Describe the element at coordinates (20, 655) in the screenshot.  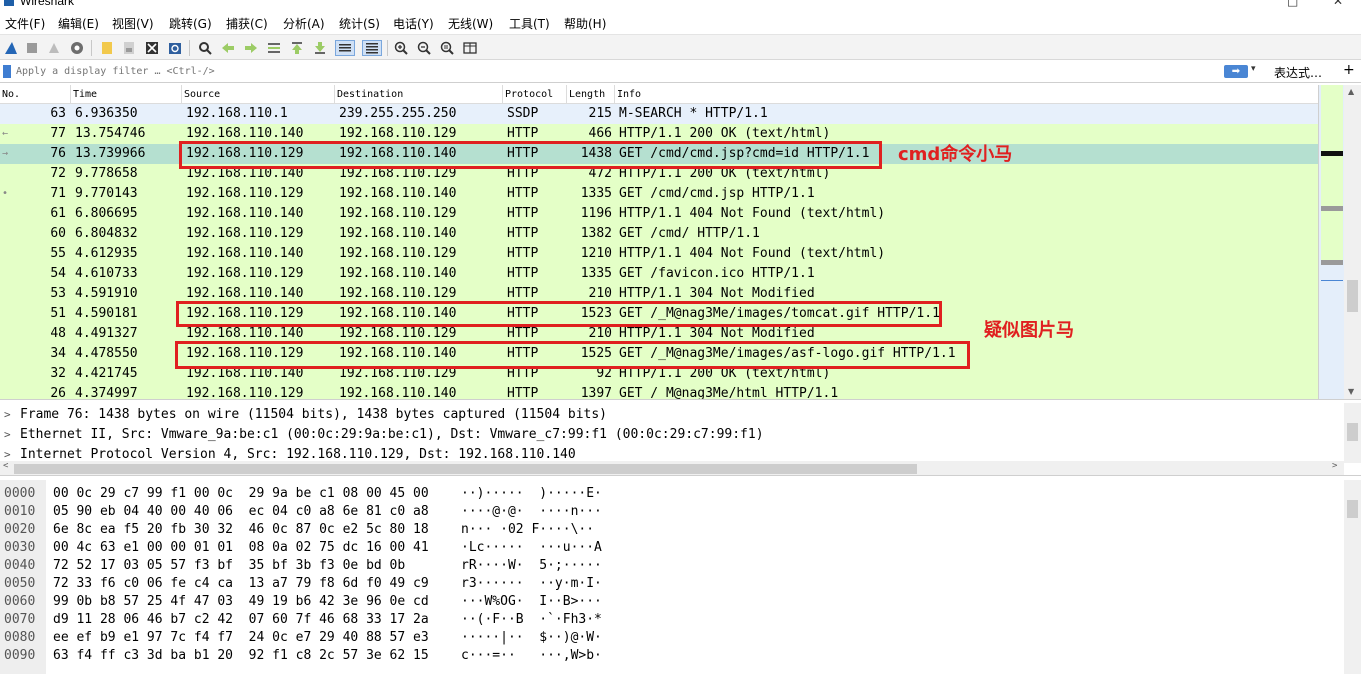
I see `bytes-off: 0090` at that location.